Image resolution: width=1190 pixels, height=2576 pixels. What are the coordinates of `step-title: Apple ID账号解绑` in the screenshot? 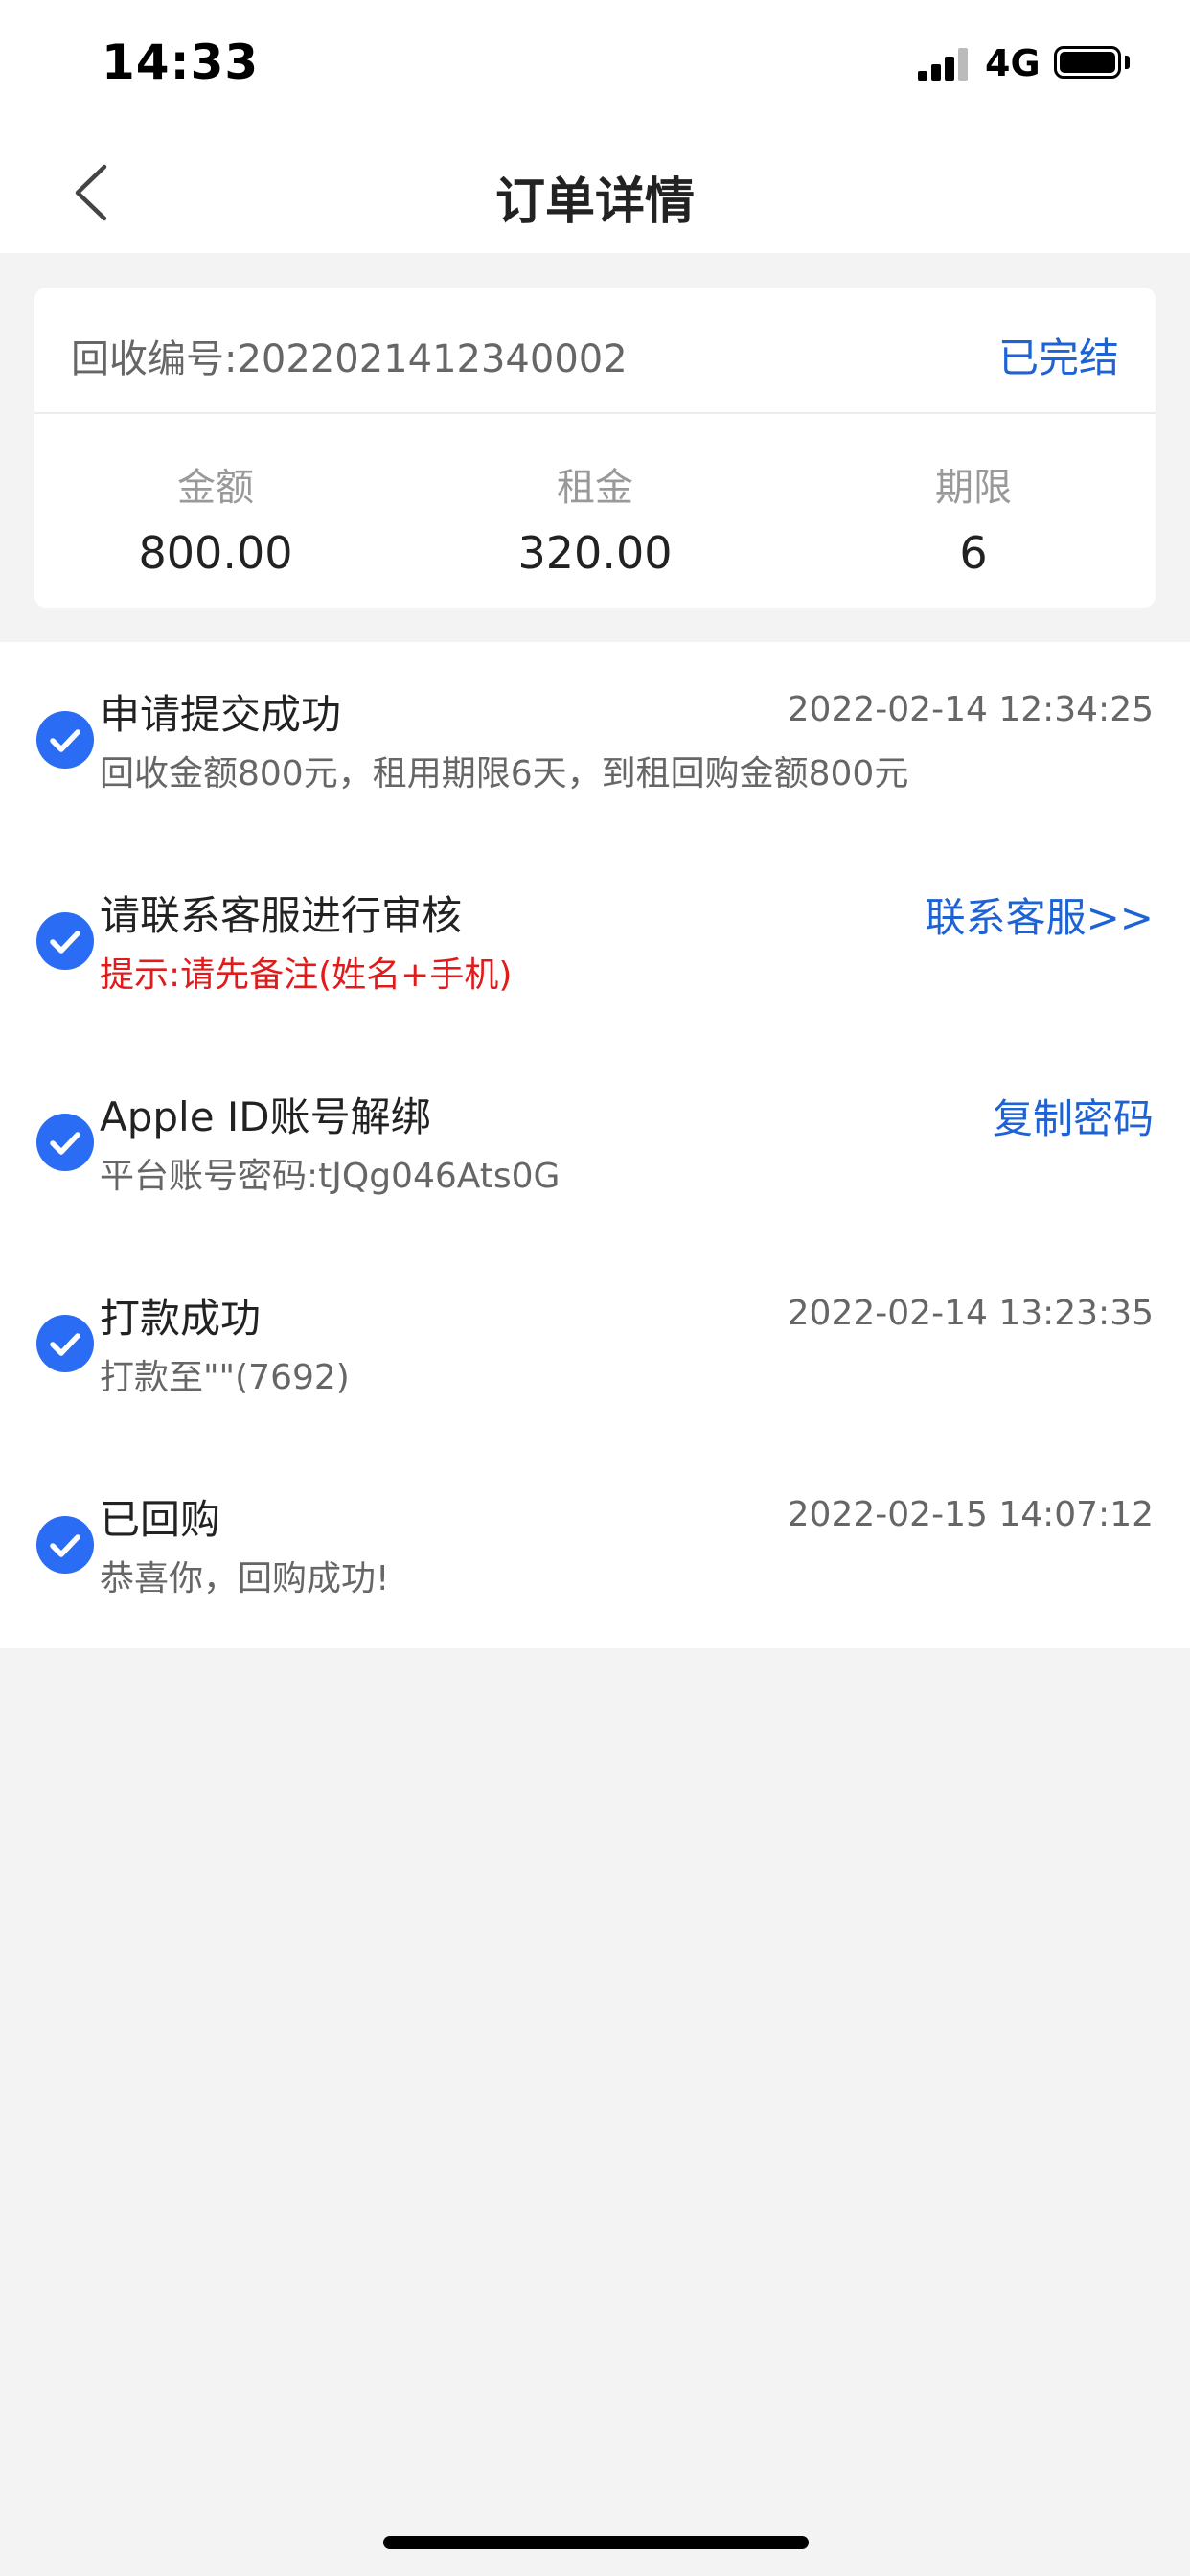 It's located at (265, 1116).